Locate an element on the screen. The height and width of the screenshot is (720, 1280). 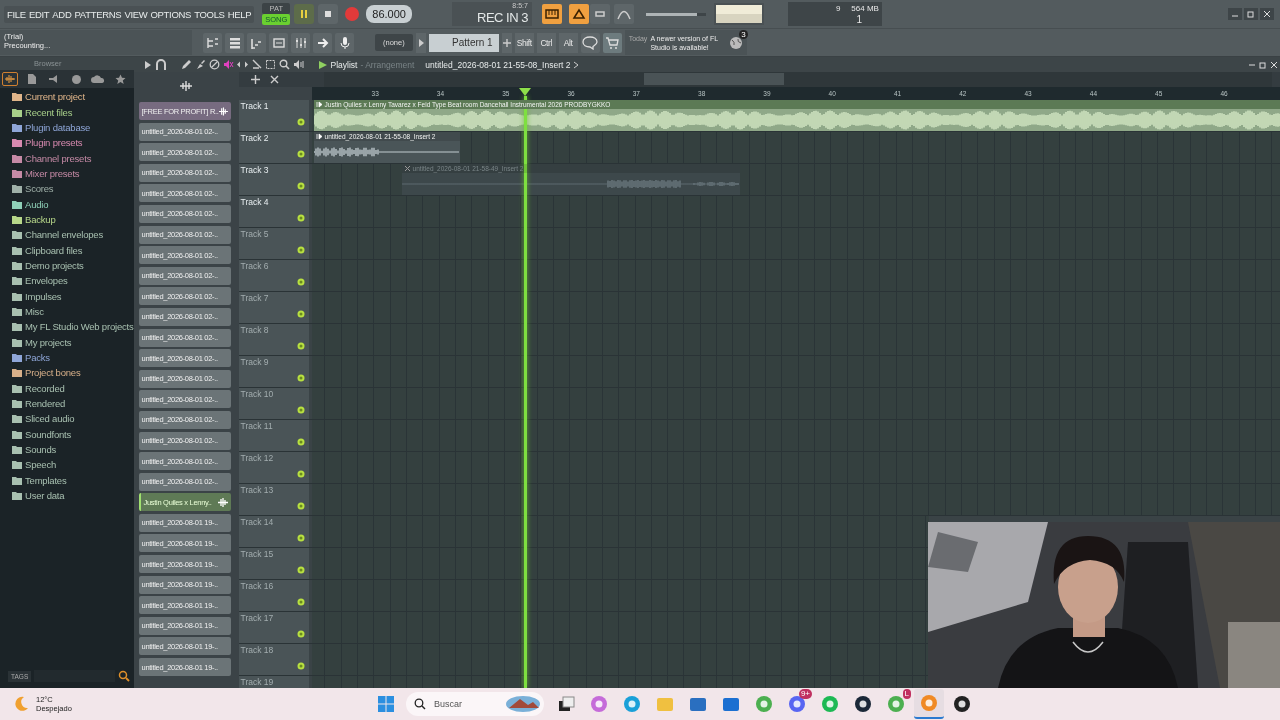
browser-item: Current project is located at coordinates (73, 97).